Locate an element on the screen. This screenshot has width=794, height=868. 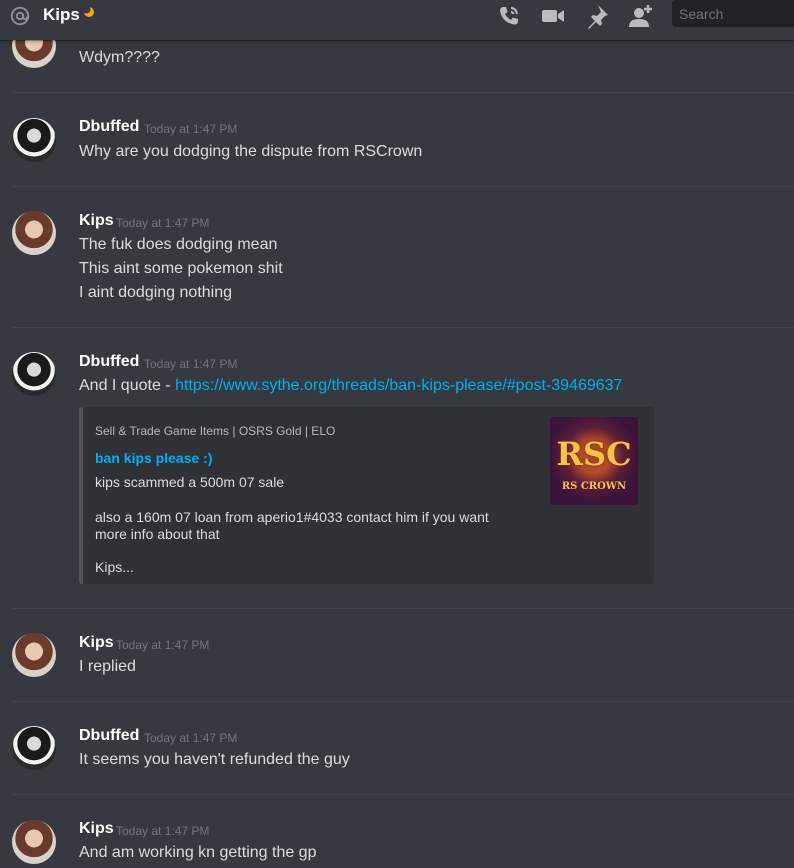
message-text: This aint some pokemon shit is located at coordinates (181, 268).